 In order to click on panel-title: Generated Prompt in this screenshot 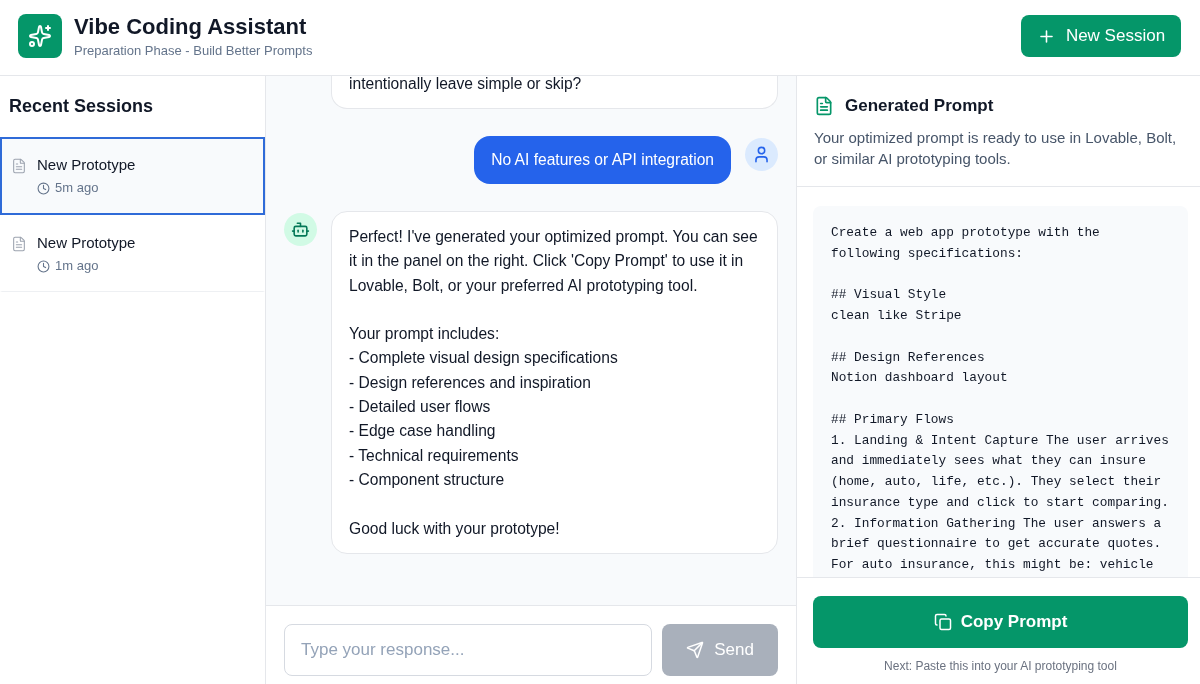, I will do `click(919, 106)`.